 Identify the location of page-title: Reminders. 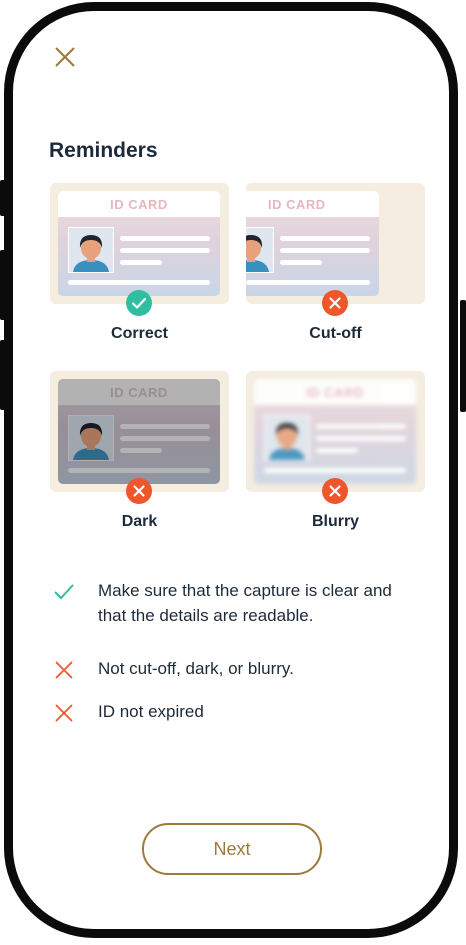
(103, 150).